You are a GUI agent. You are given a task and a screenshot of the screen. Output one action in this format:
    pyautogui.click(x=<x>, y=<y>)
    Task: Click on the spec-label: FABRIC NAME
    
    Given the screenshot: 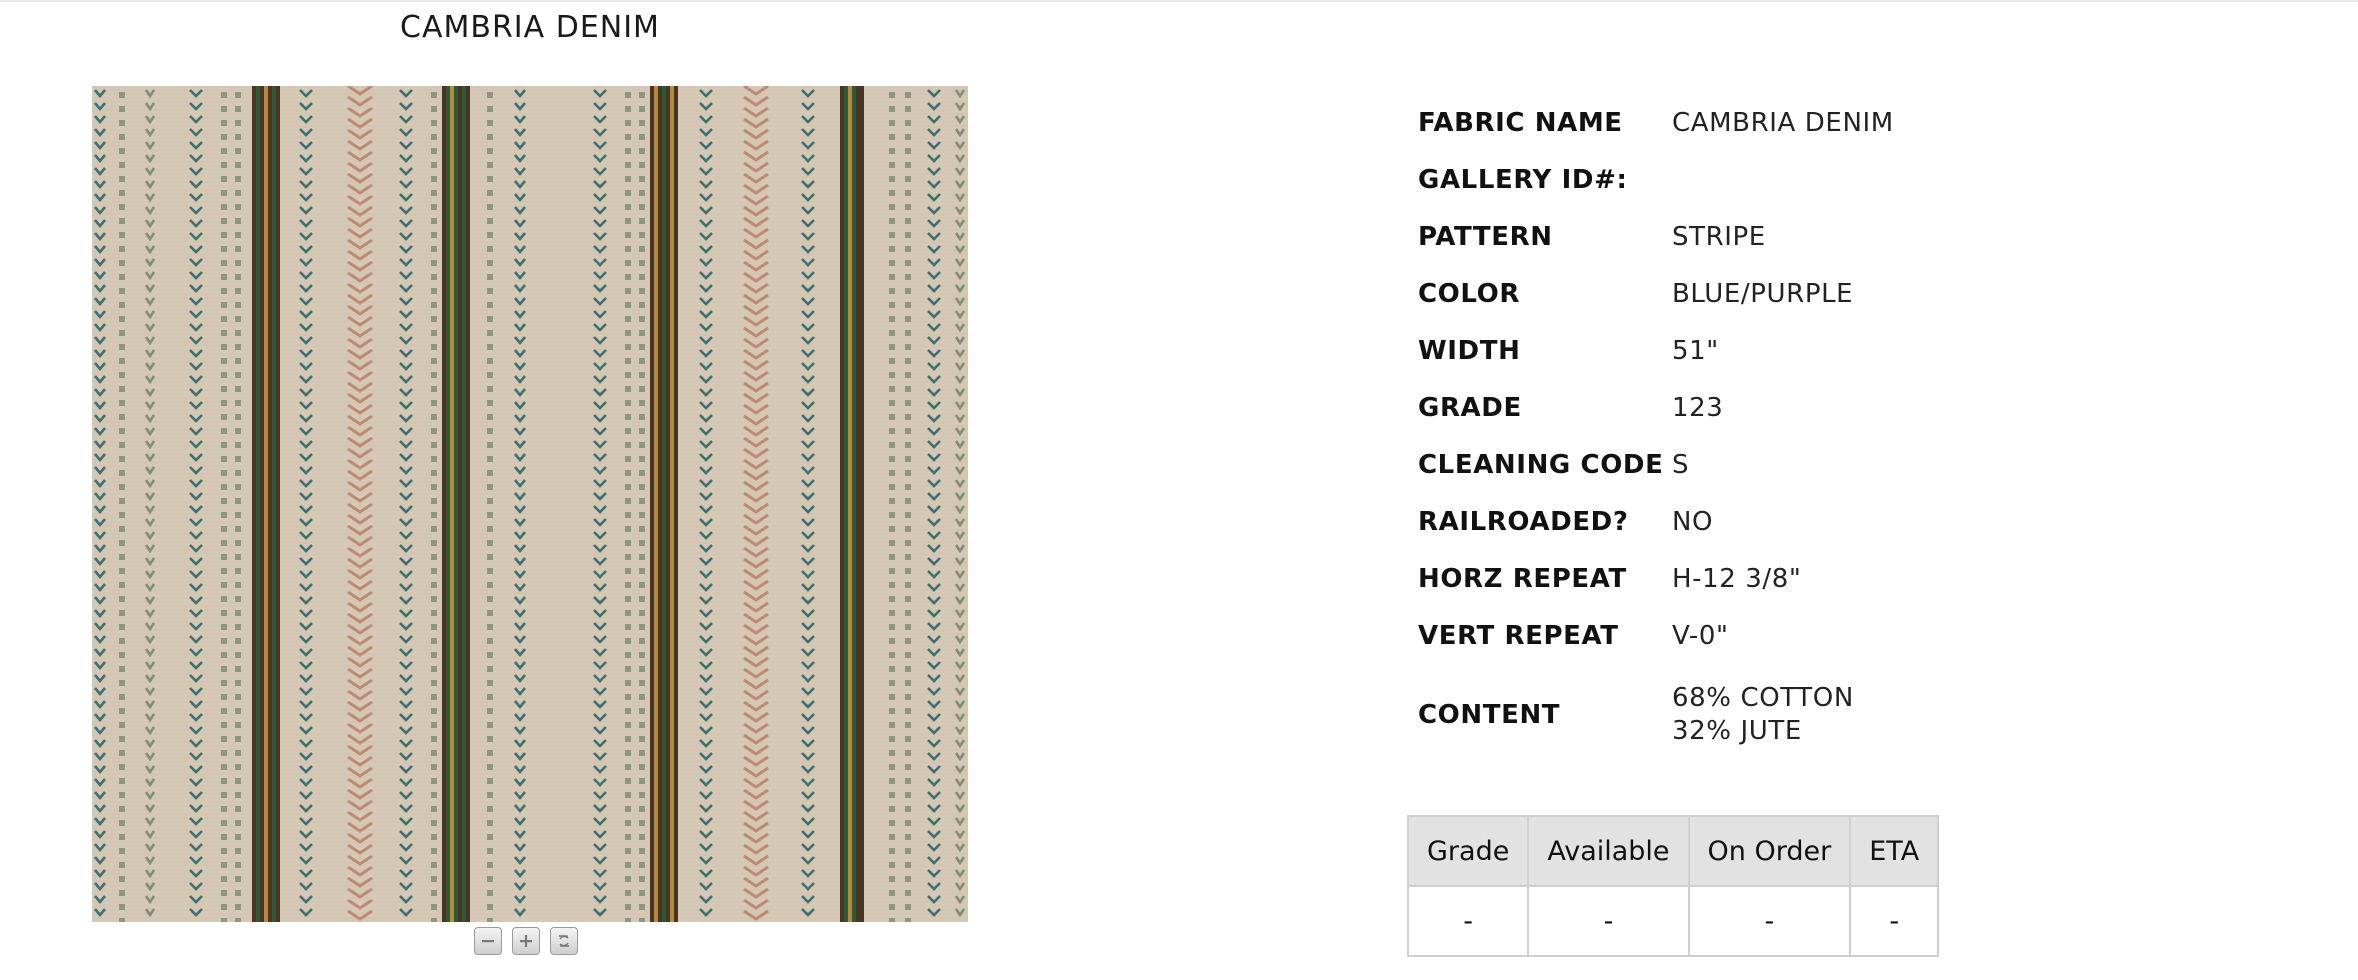 What is the action you would take?
    pyautogui.click(x=1520, y=122)
    